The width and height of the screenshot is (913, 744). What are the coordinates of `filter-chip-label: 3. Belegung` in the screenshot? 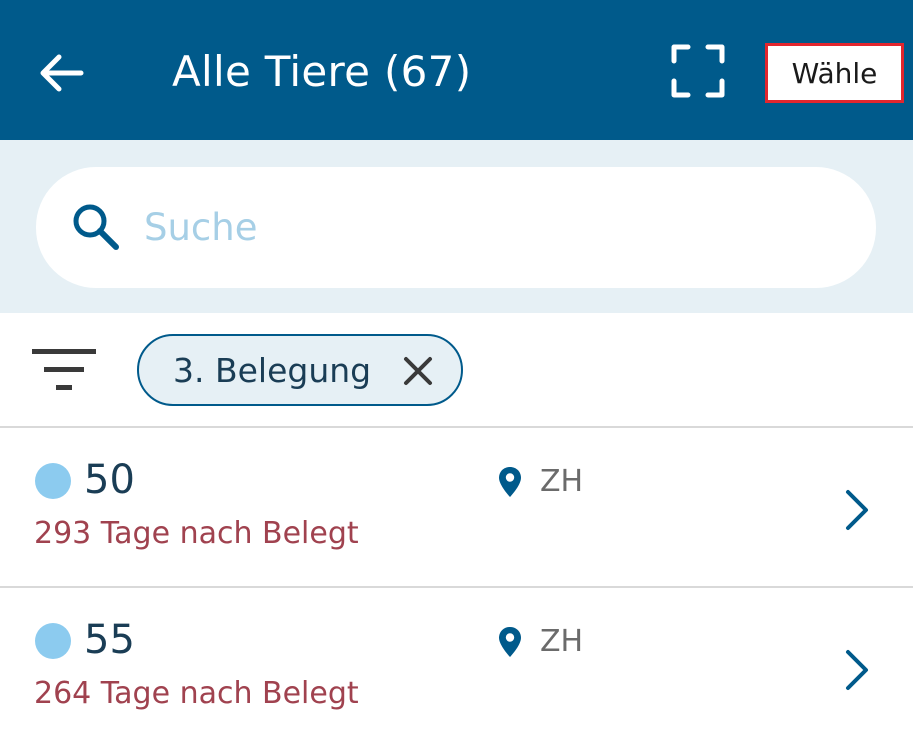 It's located at (272, 370).